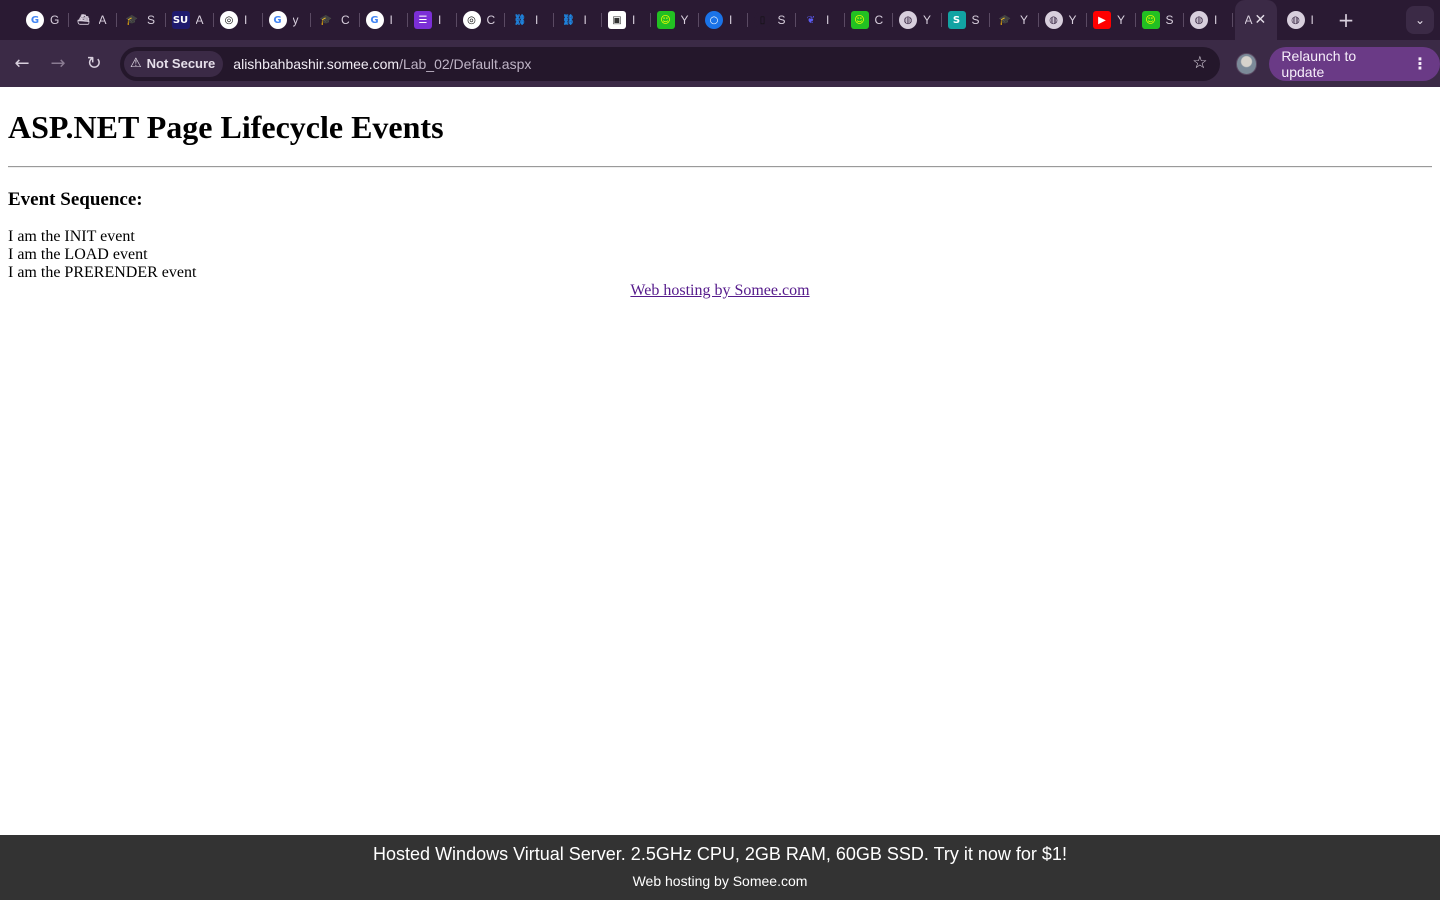 Image resolution: width=1440 pixels, height=900 pixels. I want to click on link-icon: ⛓, so click(568, 20).